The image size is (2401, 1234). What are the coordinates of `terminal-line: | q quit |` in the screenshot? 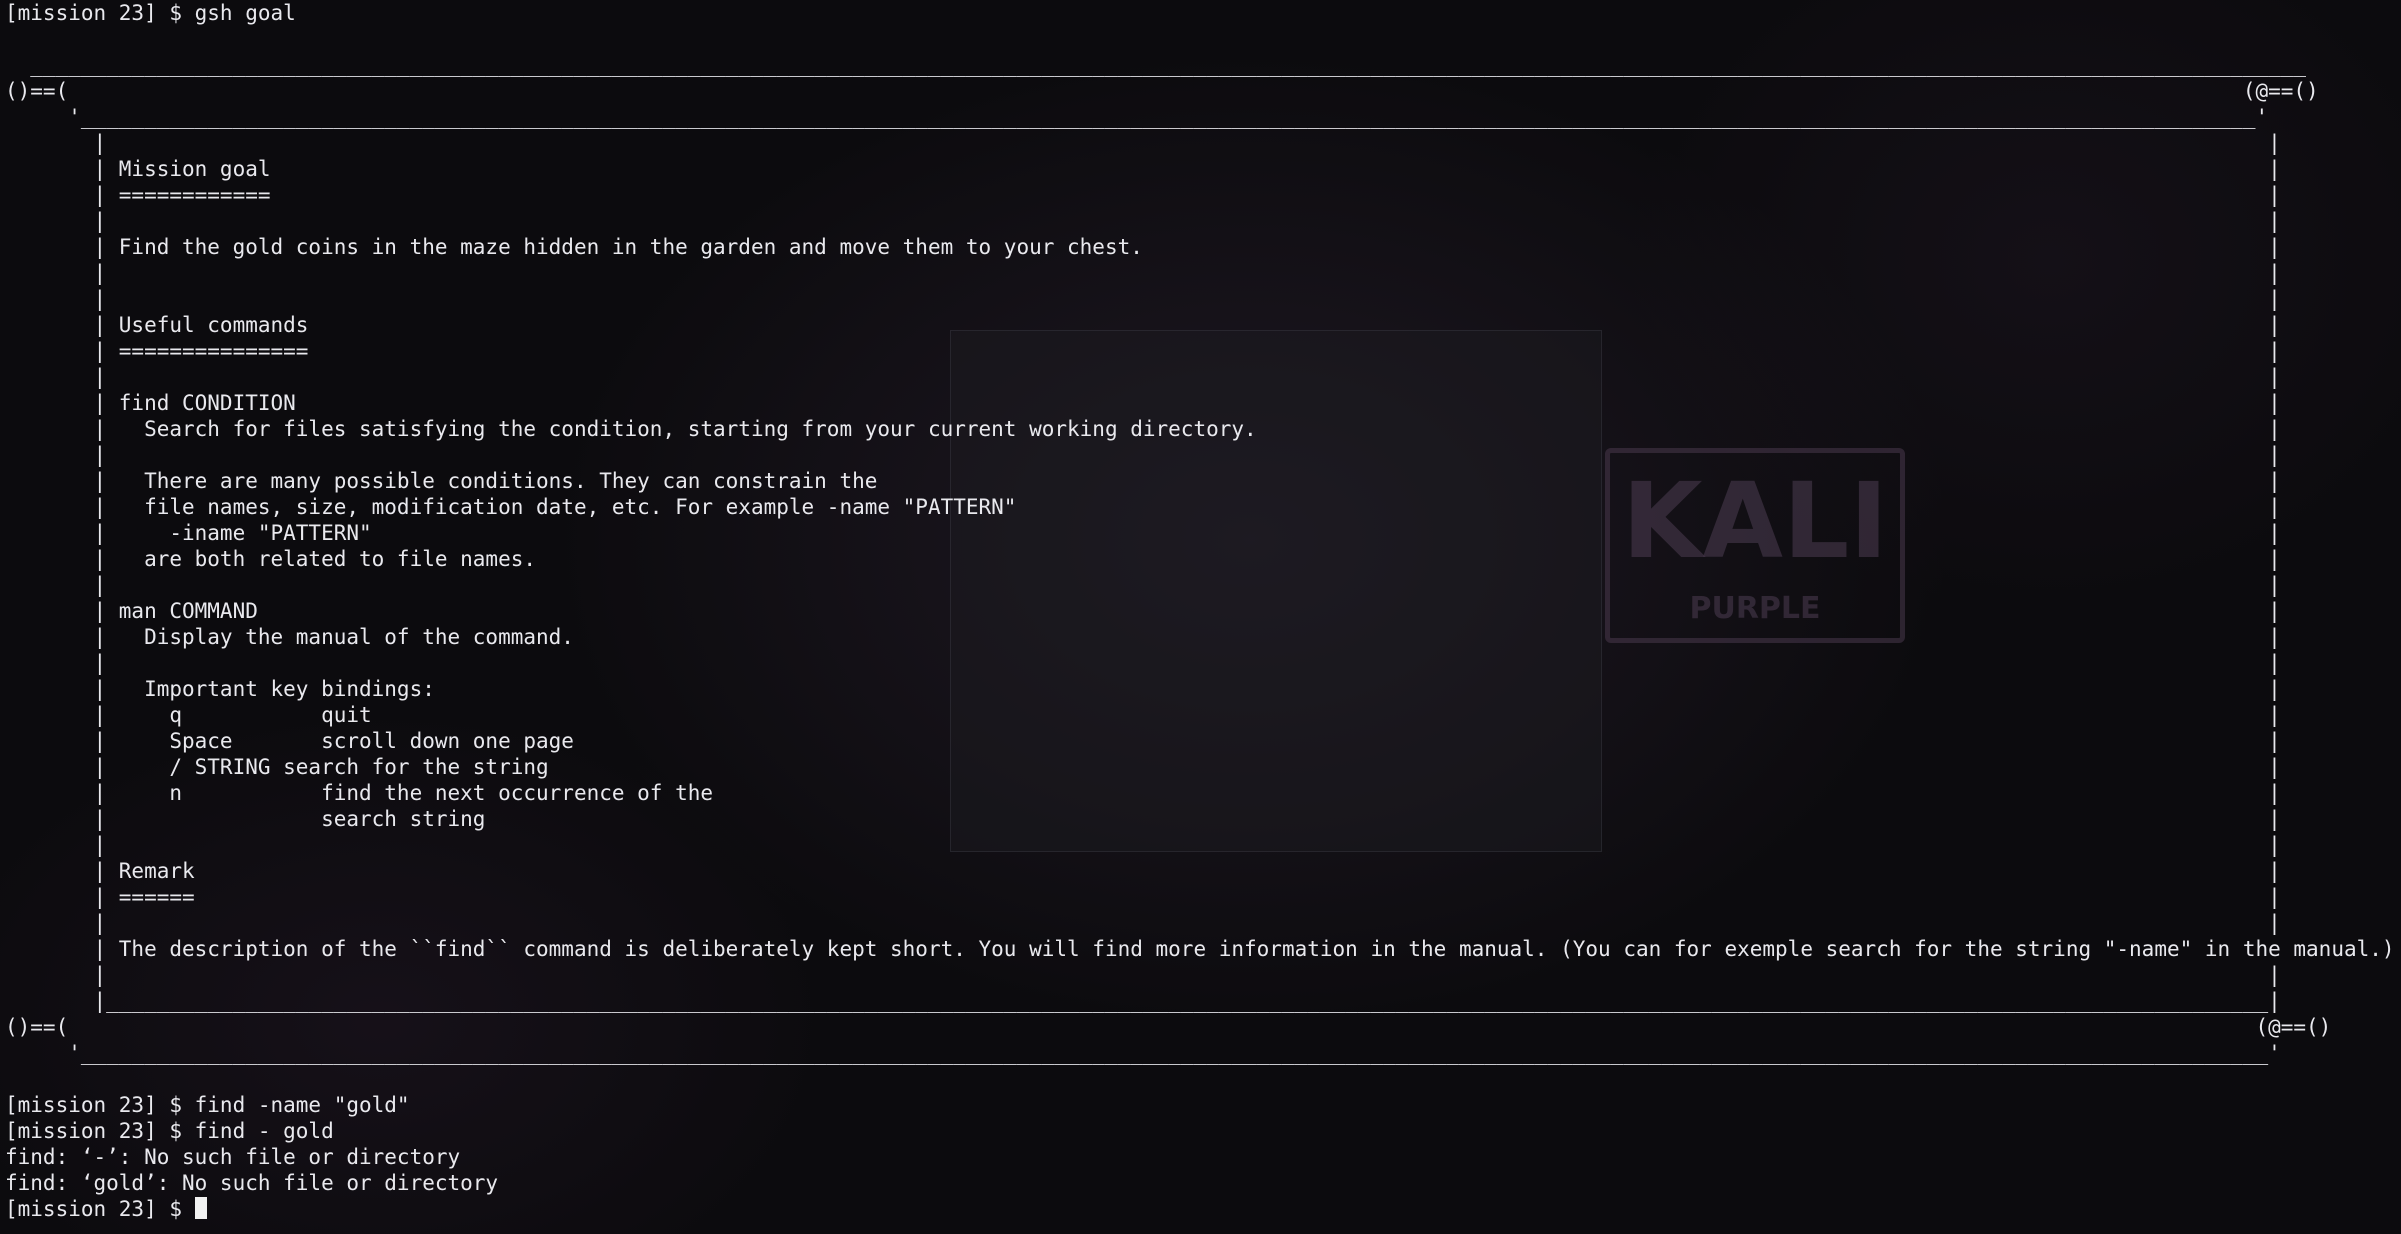 It's located at (1143, 715).